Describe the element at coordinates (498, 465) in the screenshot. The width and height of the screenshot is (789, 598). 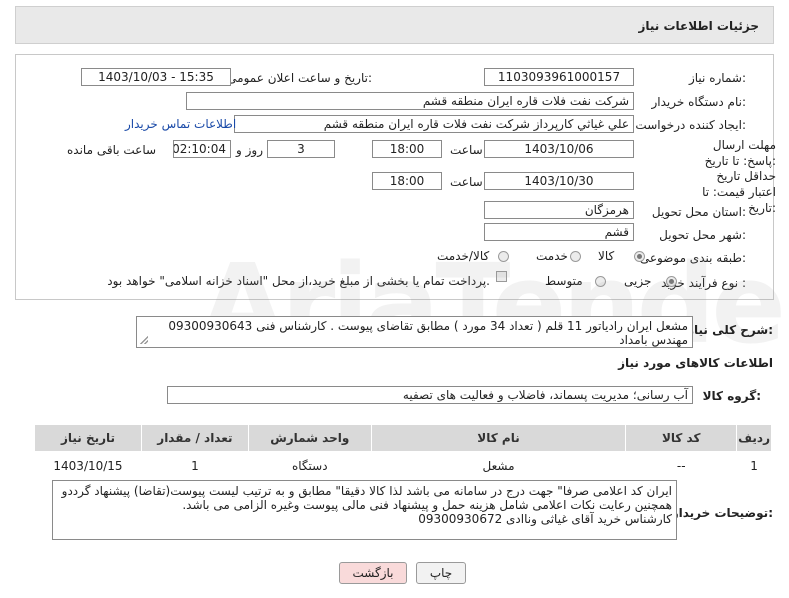
I see `cell-item-name: مشعل` at that location.